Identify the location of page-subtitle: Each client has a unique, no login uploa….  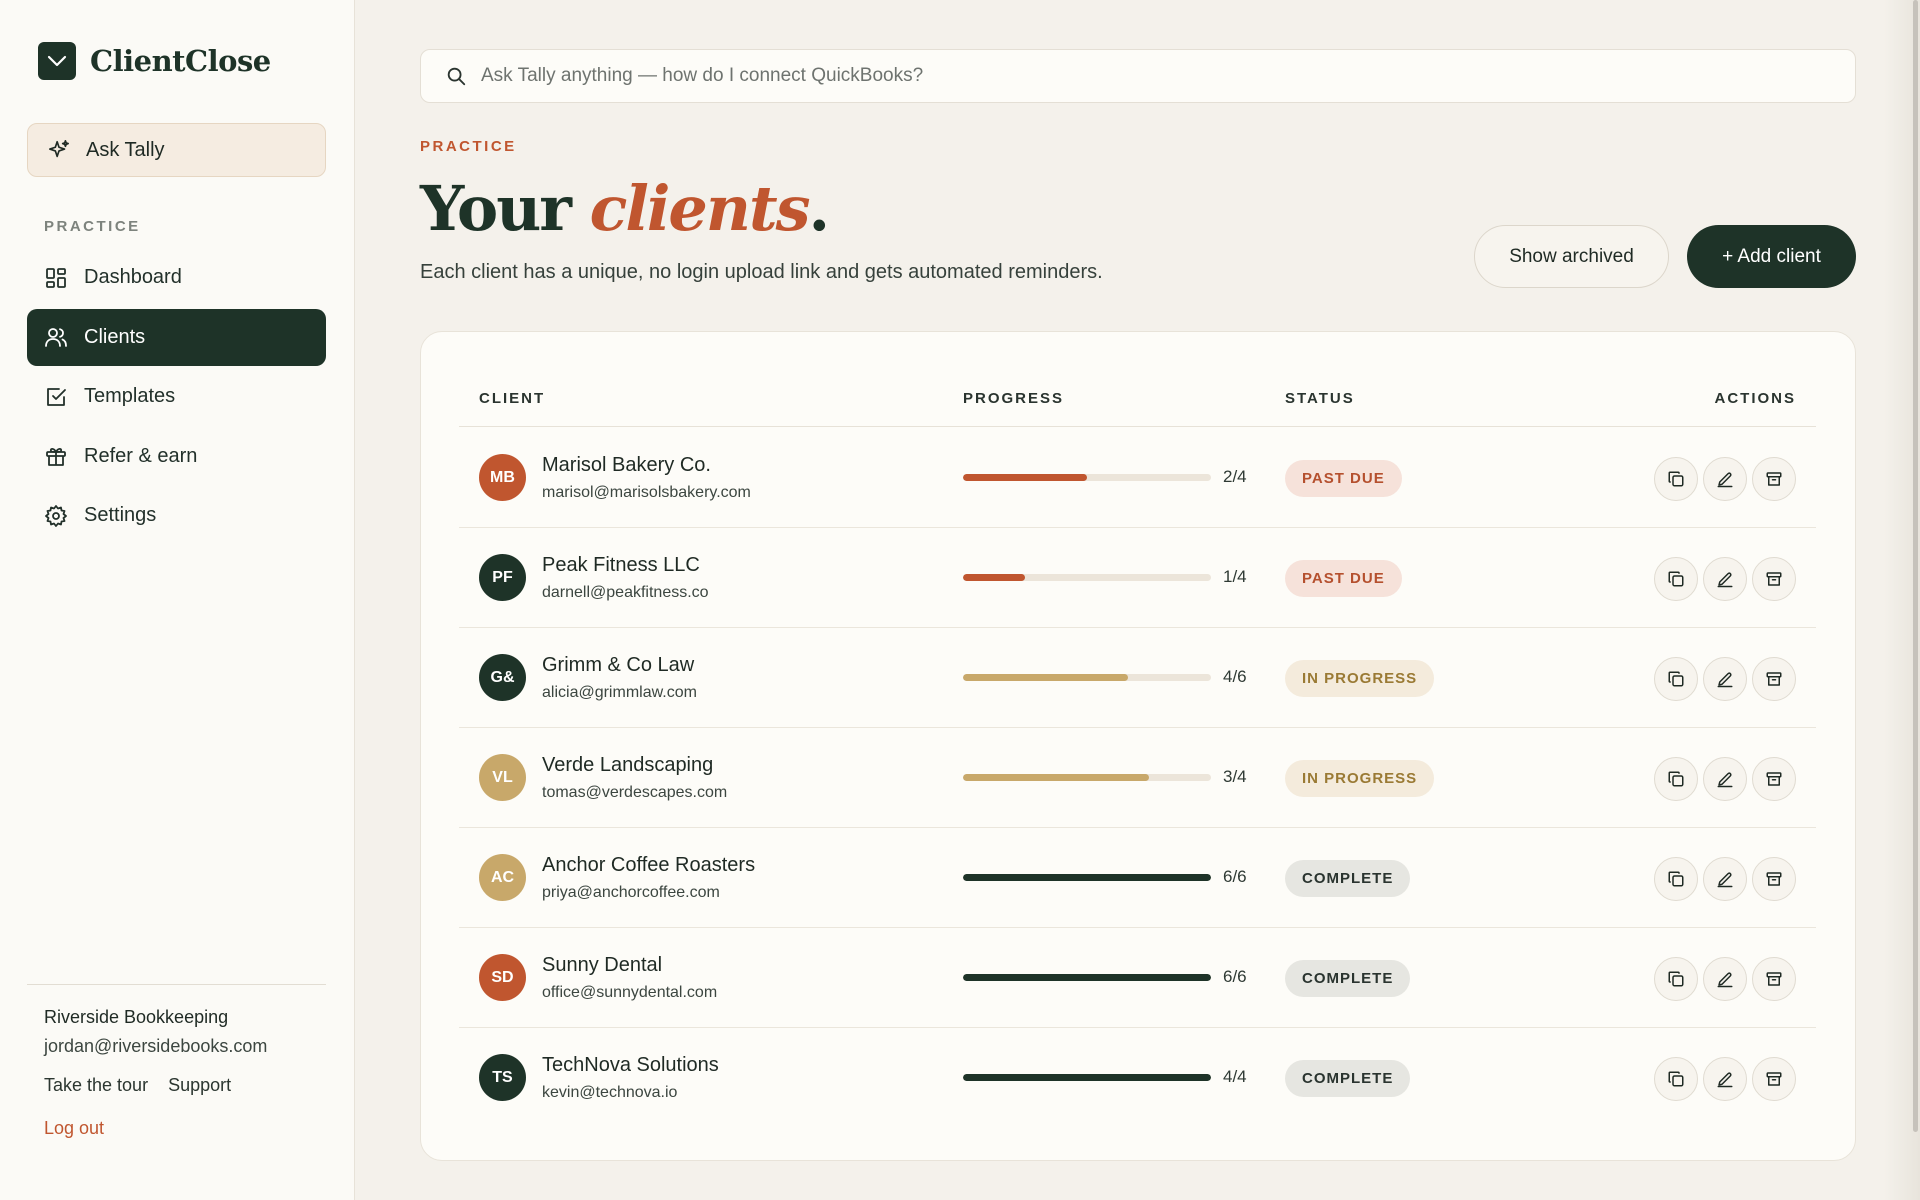
(761, 272).